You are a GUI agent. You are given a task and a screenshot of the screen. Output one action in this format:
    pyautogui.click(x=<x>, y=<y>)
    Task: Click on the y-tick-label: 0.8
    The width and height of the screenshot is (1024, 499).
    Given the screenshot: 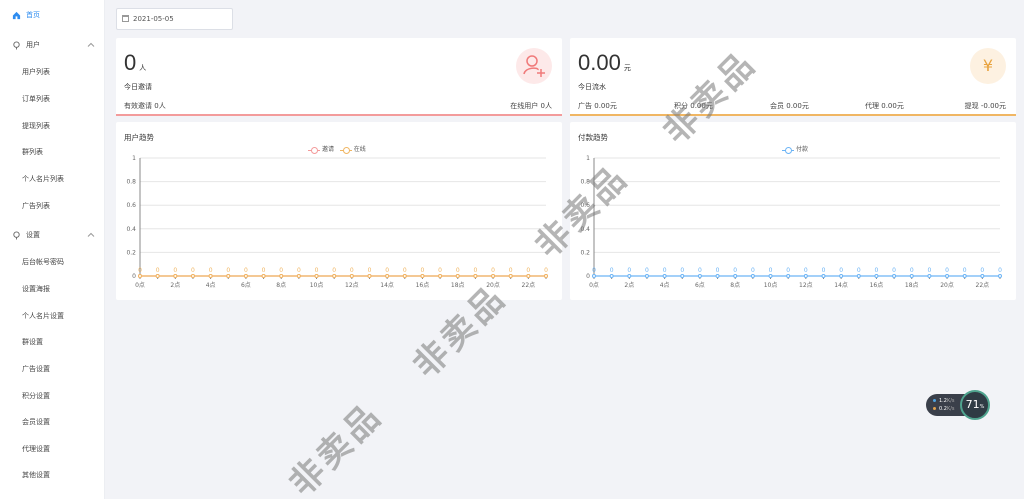 What is the action you would take?
    pyautogui.click(x=131, y=182)
    